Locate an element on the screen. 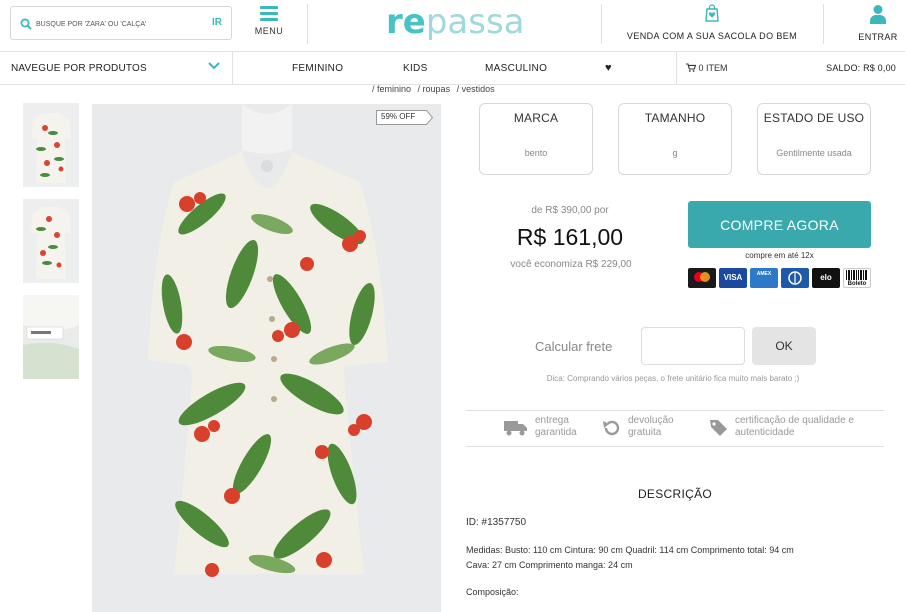 The width and height of the screenshot is (905, 612). shipping-ok-button: OK is located at coordinates (784, 346).